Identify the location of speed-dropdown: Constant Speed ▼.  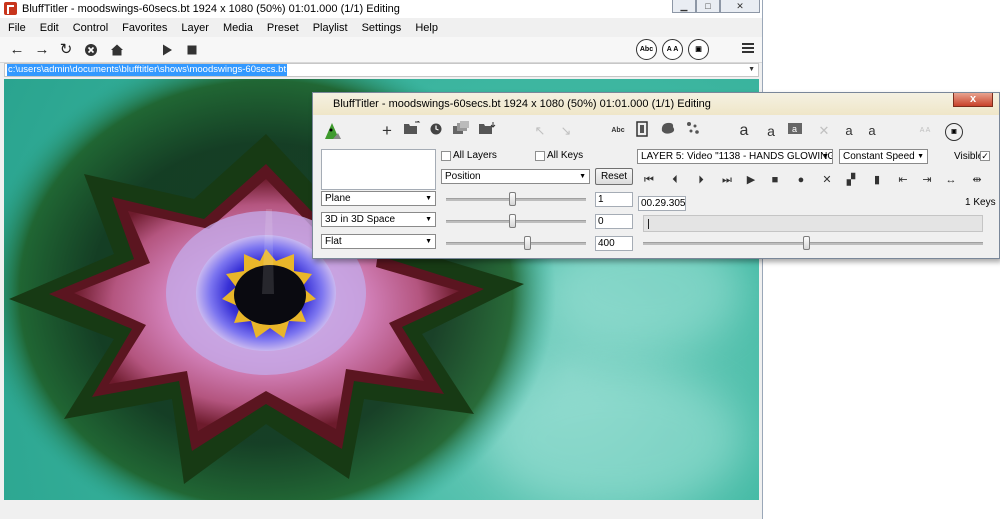
(883, 156).